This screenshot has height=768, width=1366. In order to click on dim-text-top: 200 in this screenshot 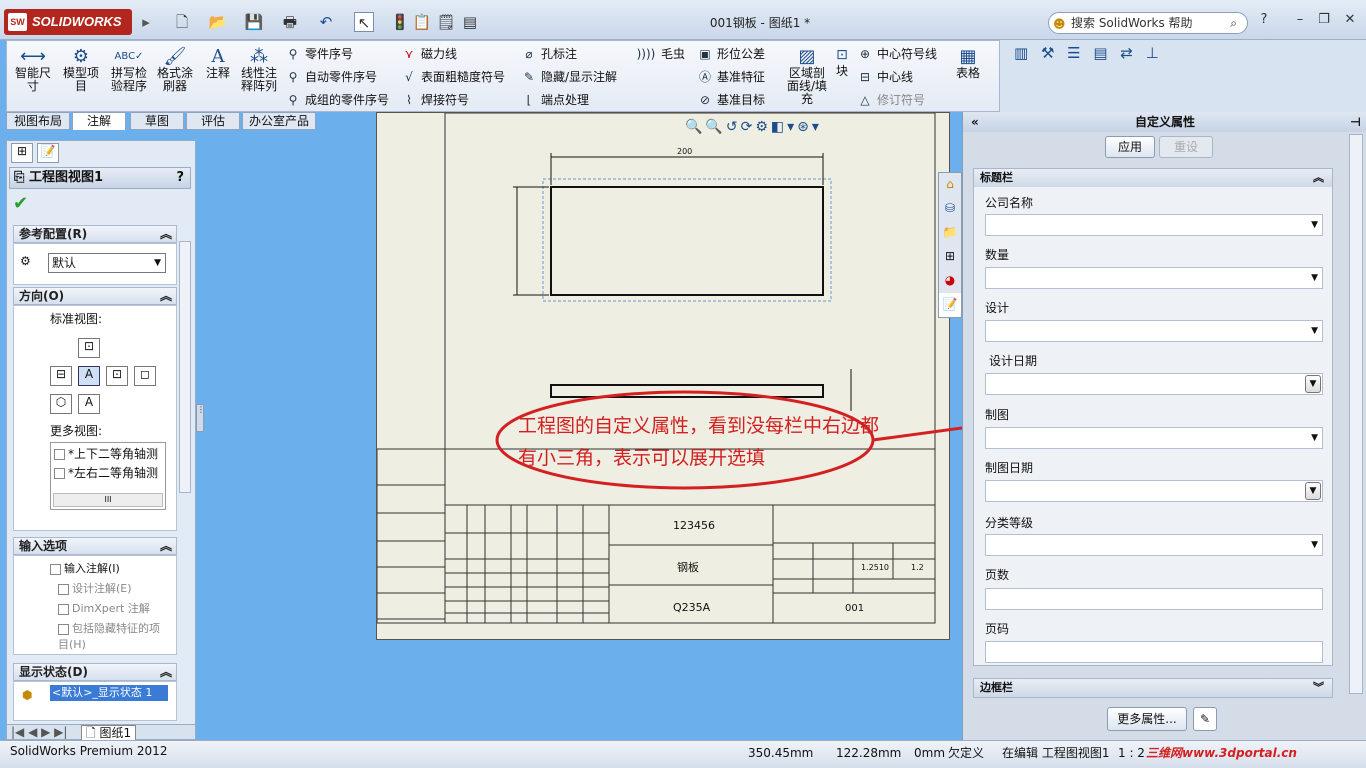, I will do `click(684, 151)`.